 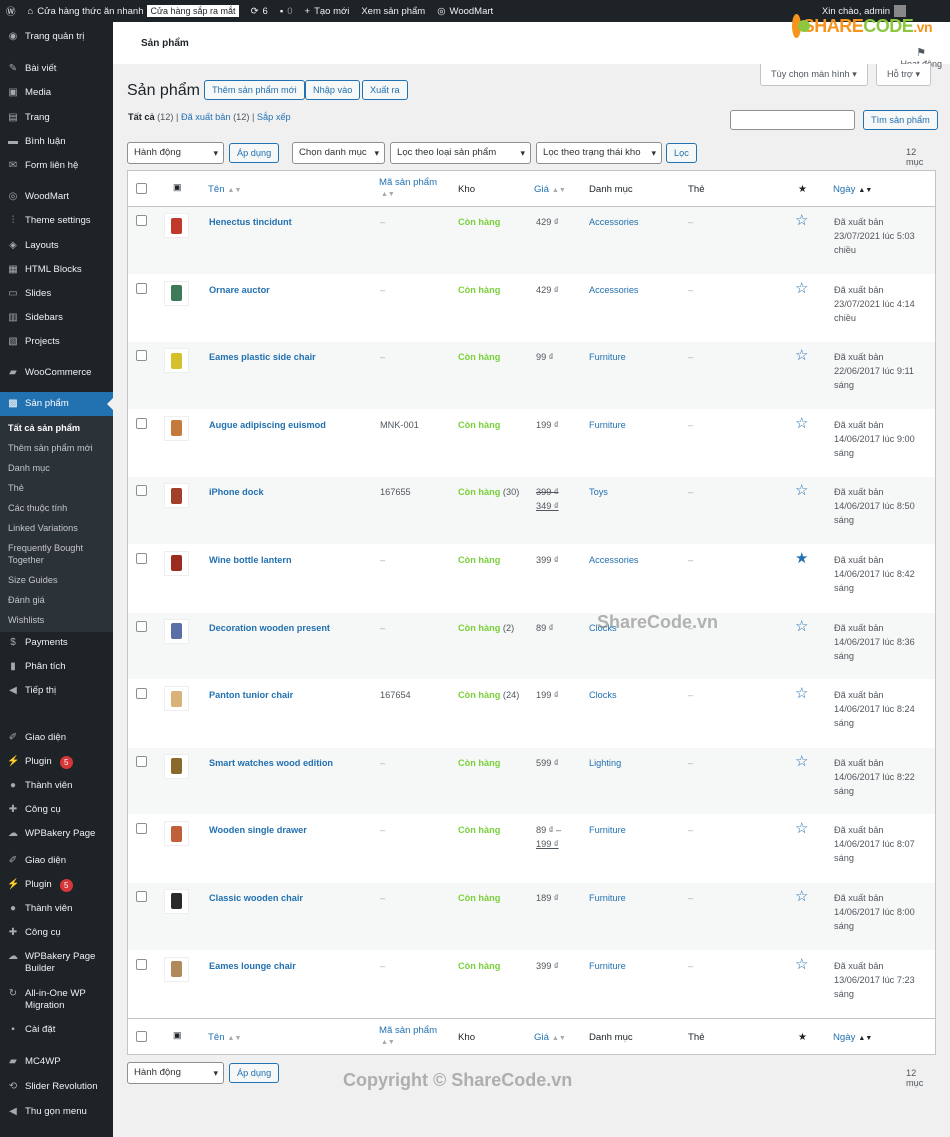 What do you see at coordinates (141, 117) in the screenshot?
I see `view-all-link: Tất cả` at bounding box center [141, 117].